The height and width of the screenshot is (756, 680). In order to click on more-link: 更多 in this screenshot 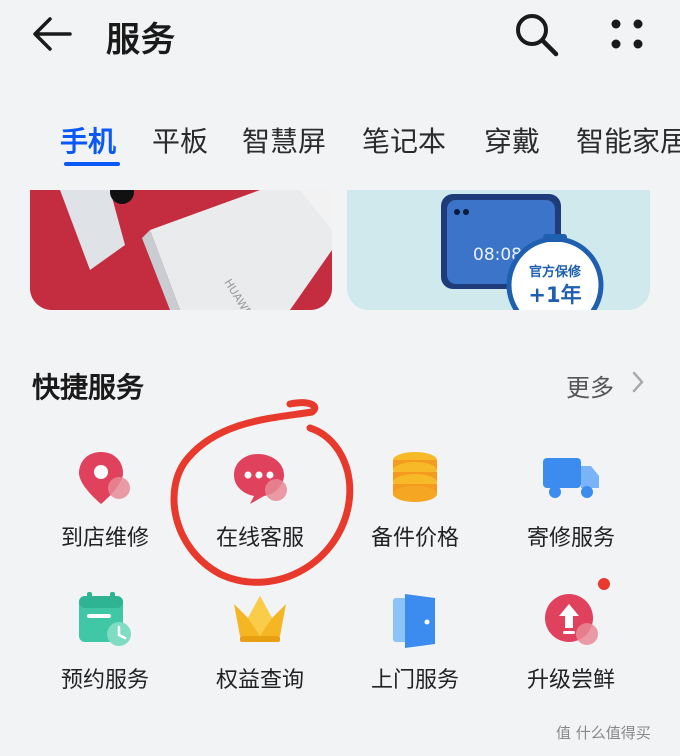, I will do `click(590, 385)`.